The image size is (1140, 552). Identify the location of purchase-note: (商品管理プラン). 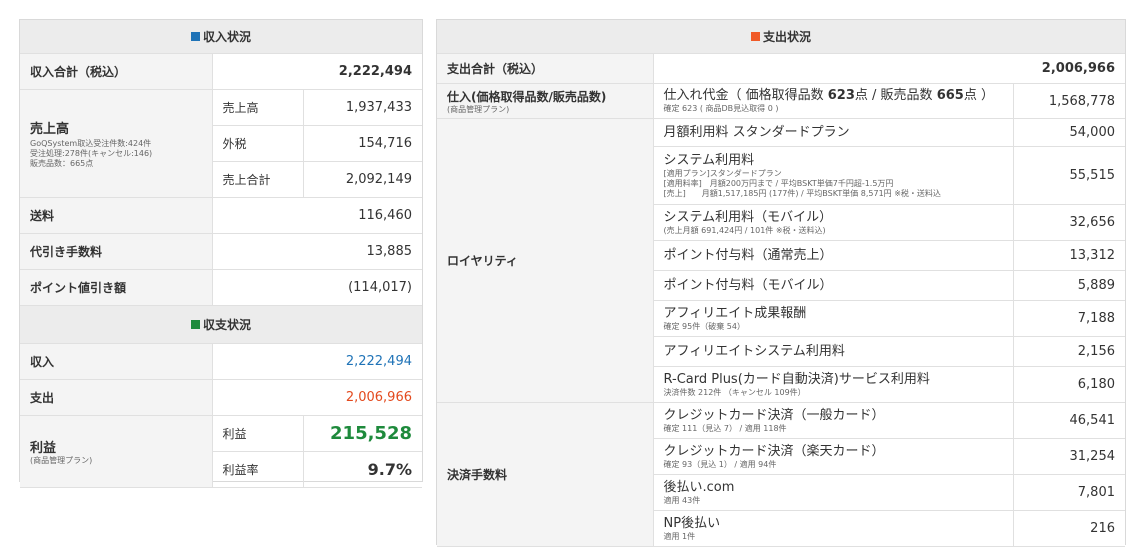
(478, 109).